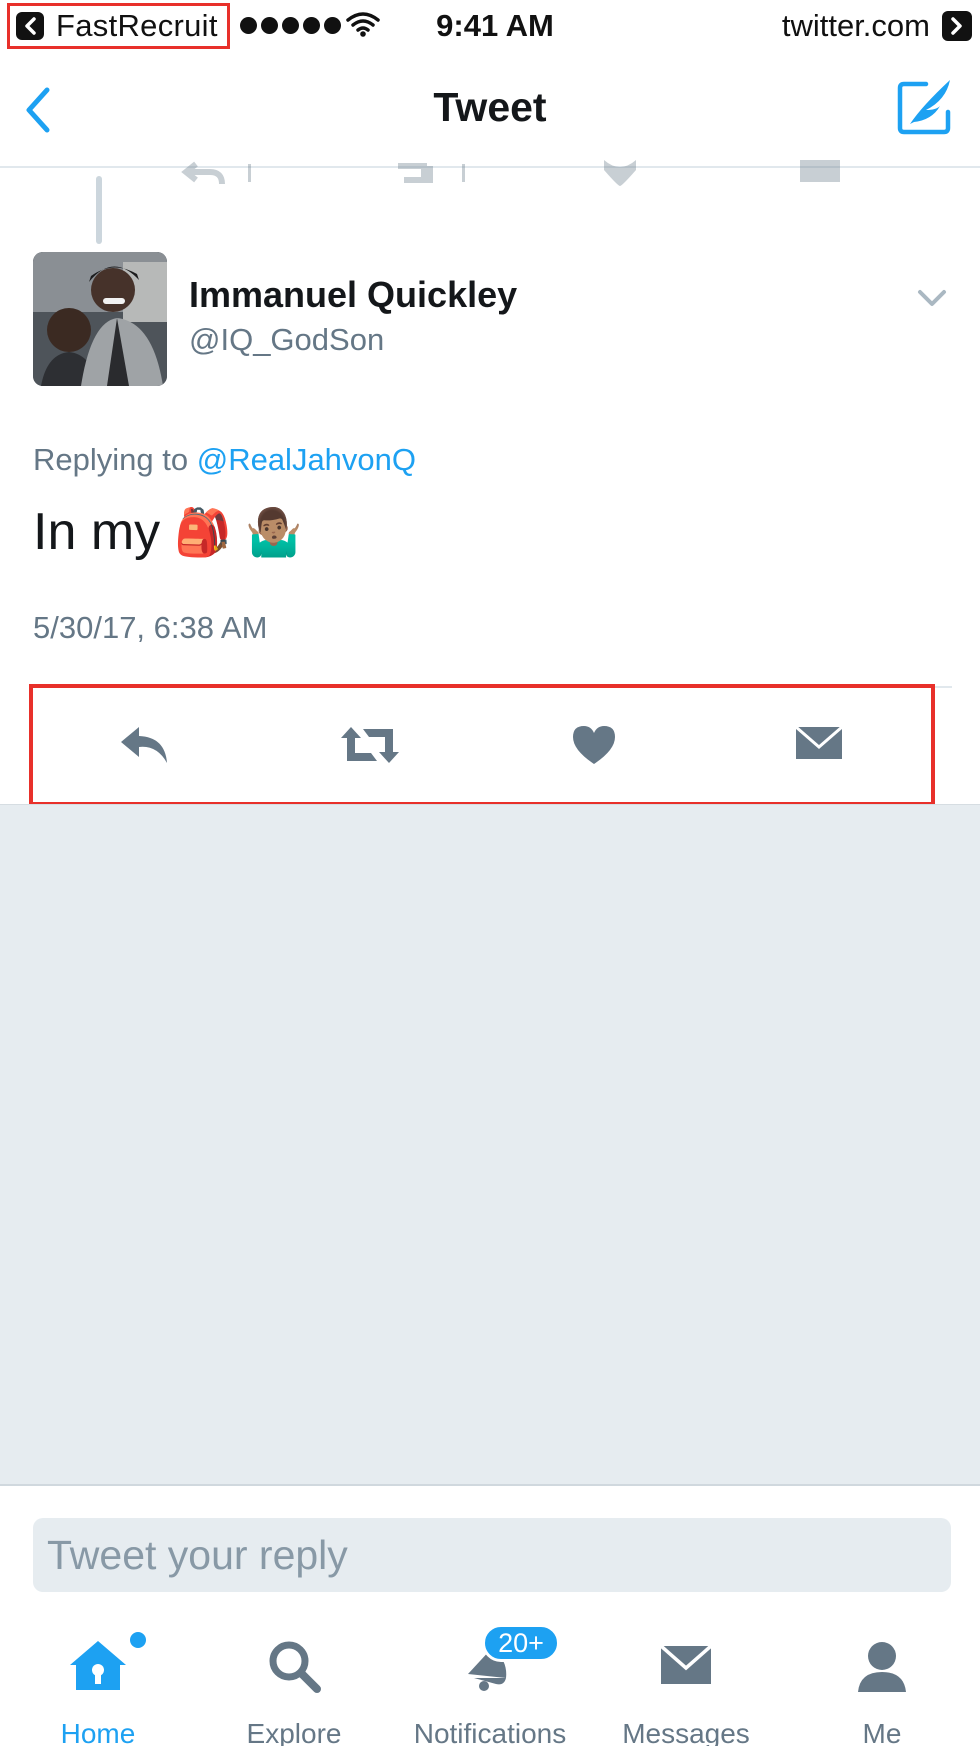 The height and width of the screenshot is (1746, 980). What do you see at coordinates (286, 340) in the screenshot?
I see `author-handle: @IQ_GodSon` at bounding box center [286, 340].